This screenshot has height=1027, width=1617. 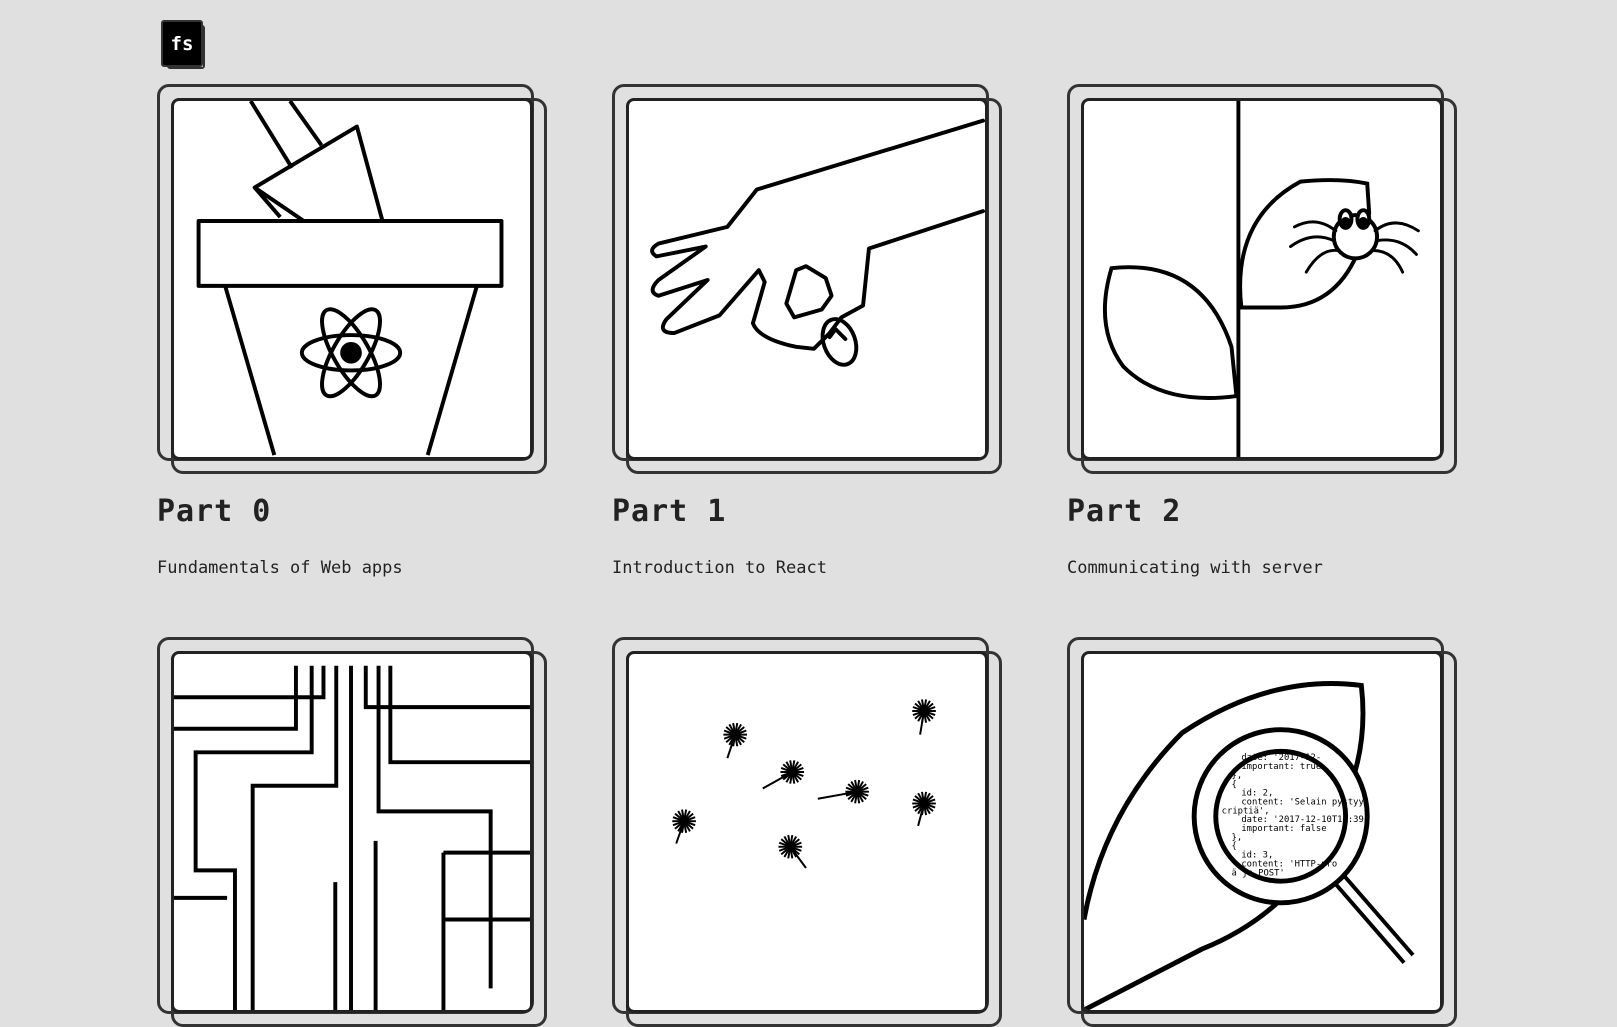 I want to click on part-subtitle: Communicating with server, so click(x=1195, y=568).